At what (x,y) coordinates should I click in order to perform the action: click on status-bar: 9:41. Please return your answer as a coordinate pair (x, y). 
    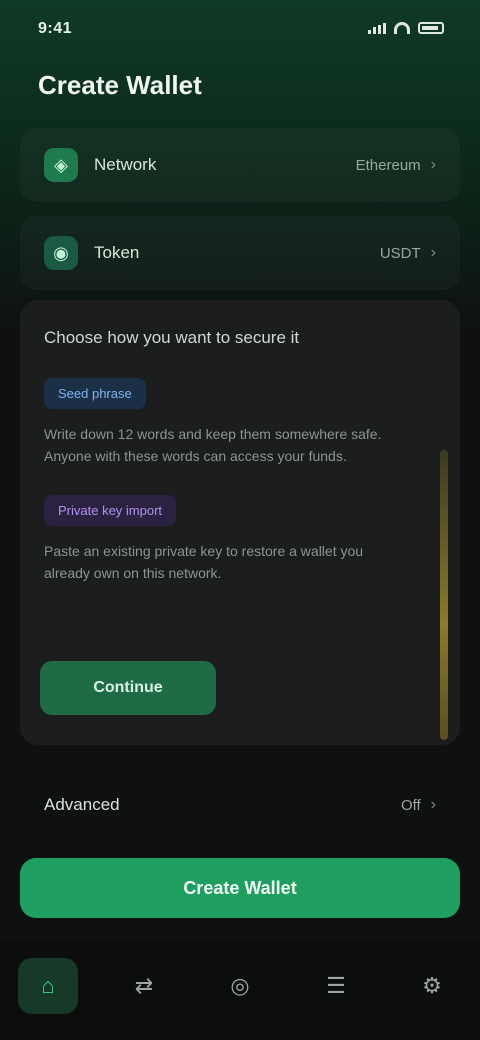
    Looking at the image, I should click on (240, 30).